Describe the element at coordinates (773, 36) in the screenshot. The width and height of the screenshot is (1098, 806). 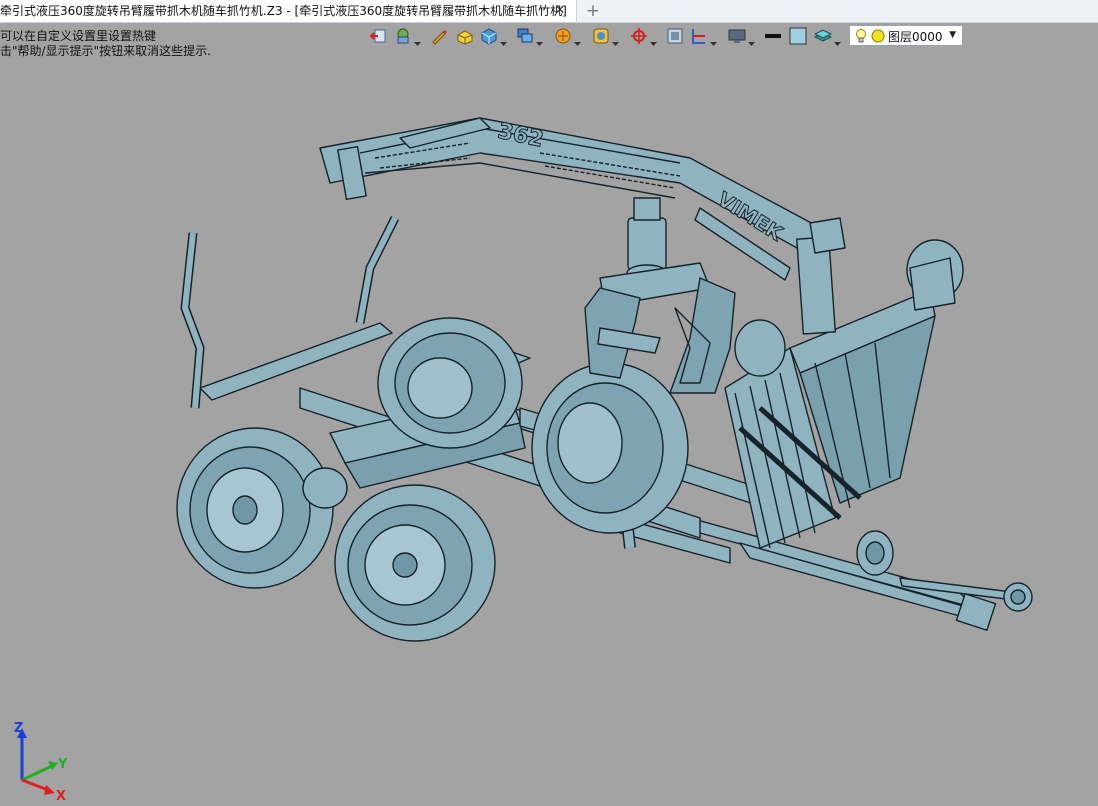
I see `line-style-icon` at that location.